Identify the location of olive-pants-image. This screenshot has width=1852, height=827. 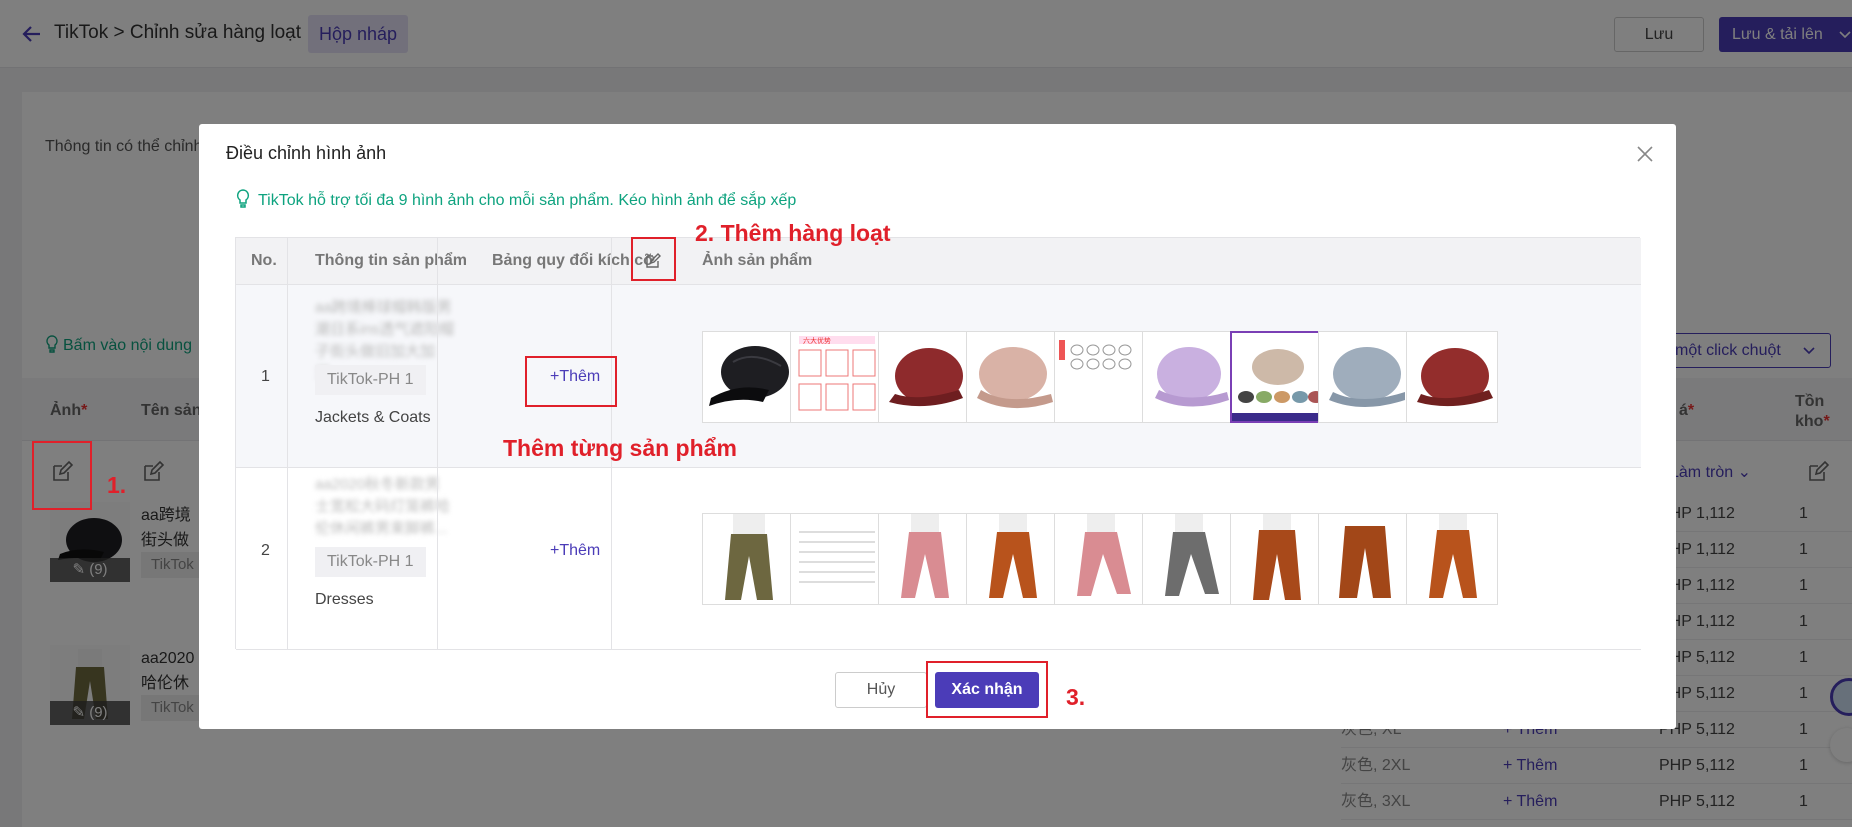
(749, 557).